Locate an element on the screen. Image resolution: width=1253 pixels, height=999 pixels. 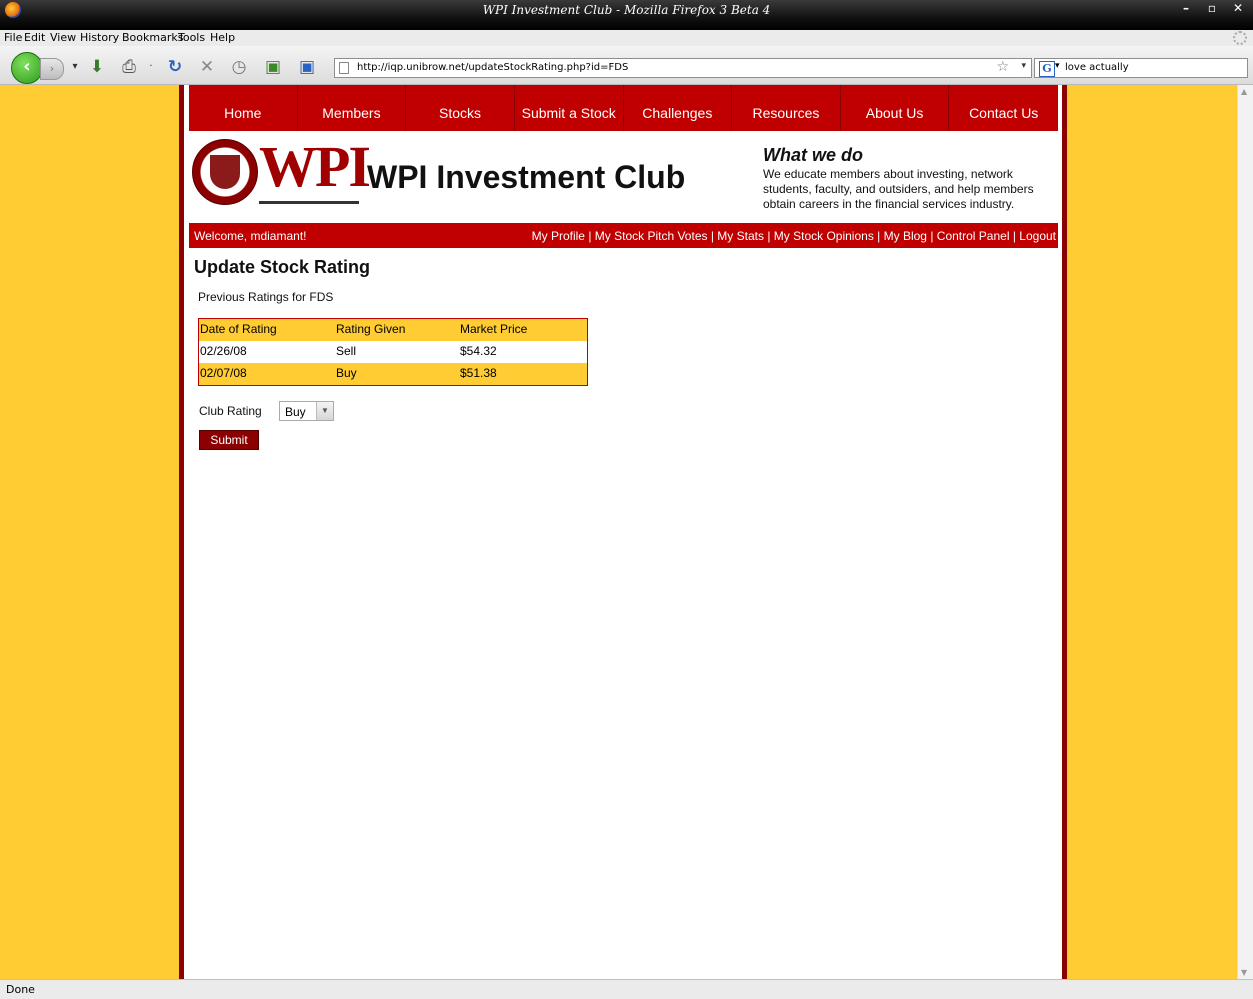
link-my-blog: My Blog is located at coordinates (905, 236).